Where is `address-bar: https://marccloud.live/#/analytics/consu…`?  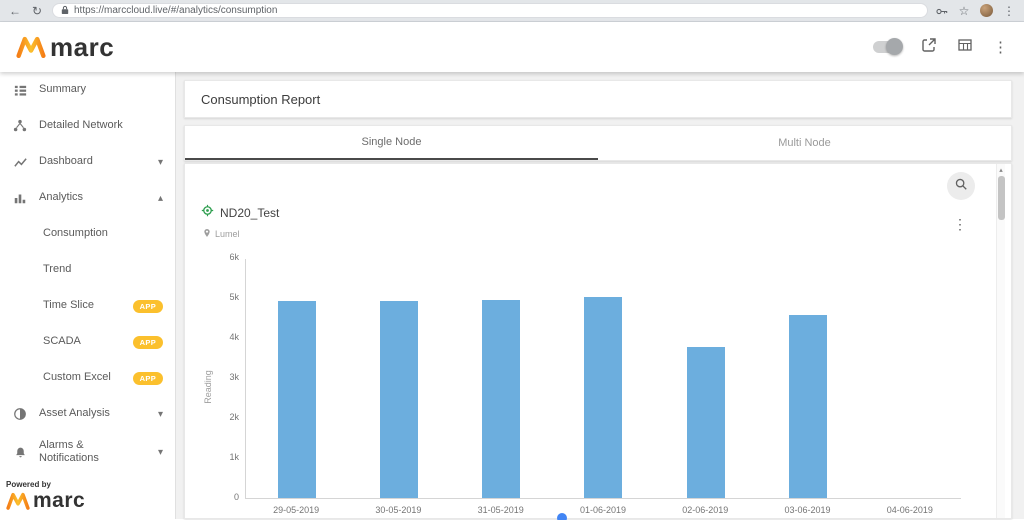 address-bar: https://marccloud.live/#/analytics/consu… is located at coordinates (490, 10).